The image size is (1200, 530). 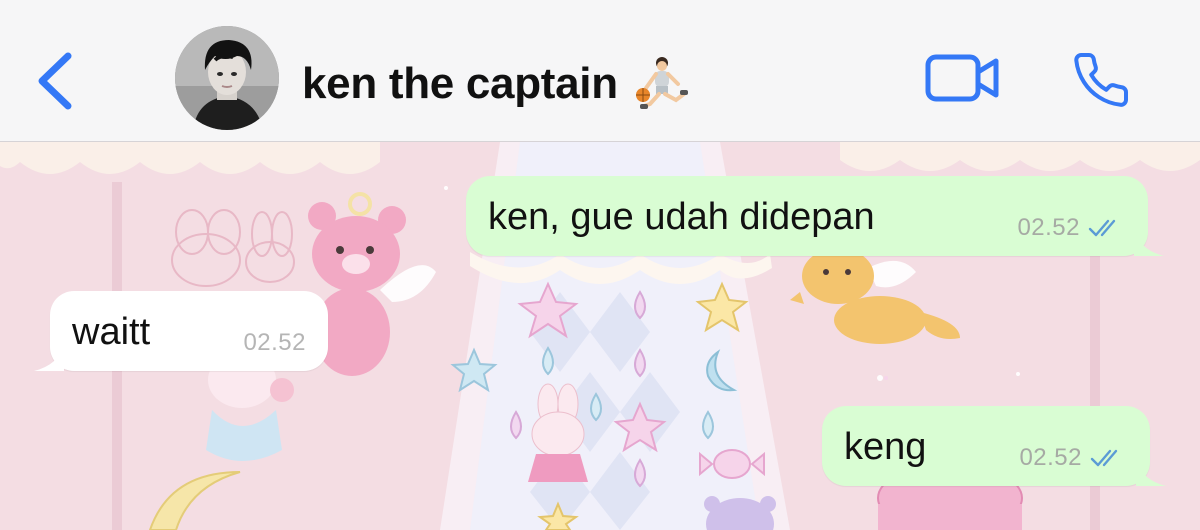 I want to click on message-text: waitt, so click(x=111, y=332).